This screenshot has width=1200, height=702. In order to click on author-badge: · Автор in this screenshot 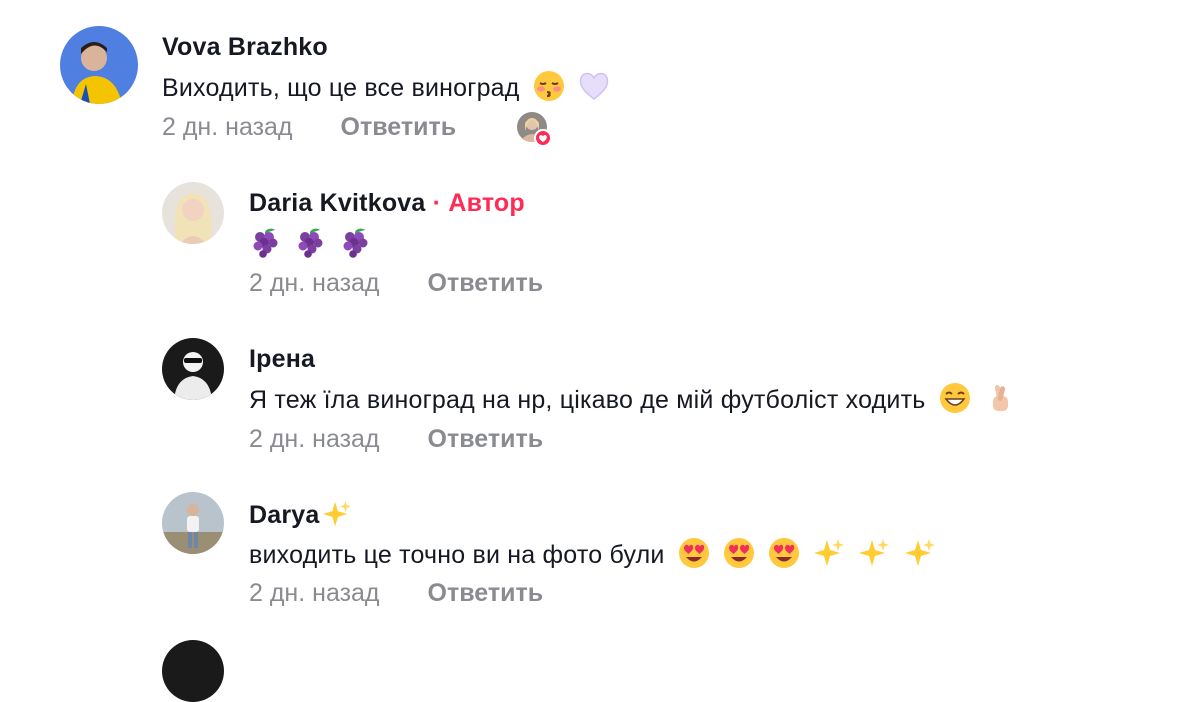, I will do `click(478, 203)`.